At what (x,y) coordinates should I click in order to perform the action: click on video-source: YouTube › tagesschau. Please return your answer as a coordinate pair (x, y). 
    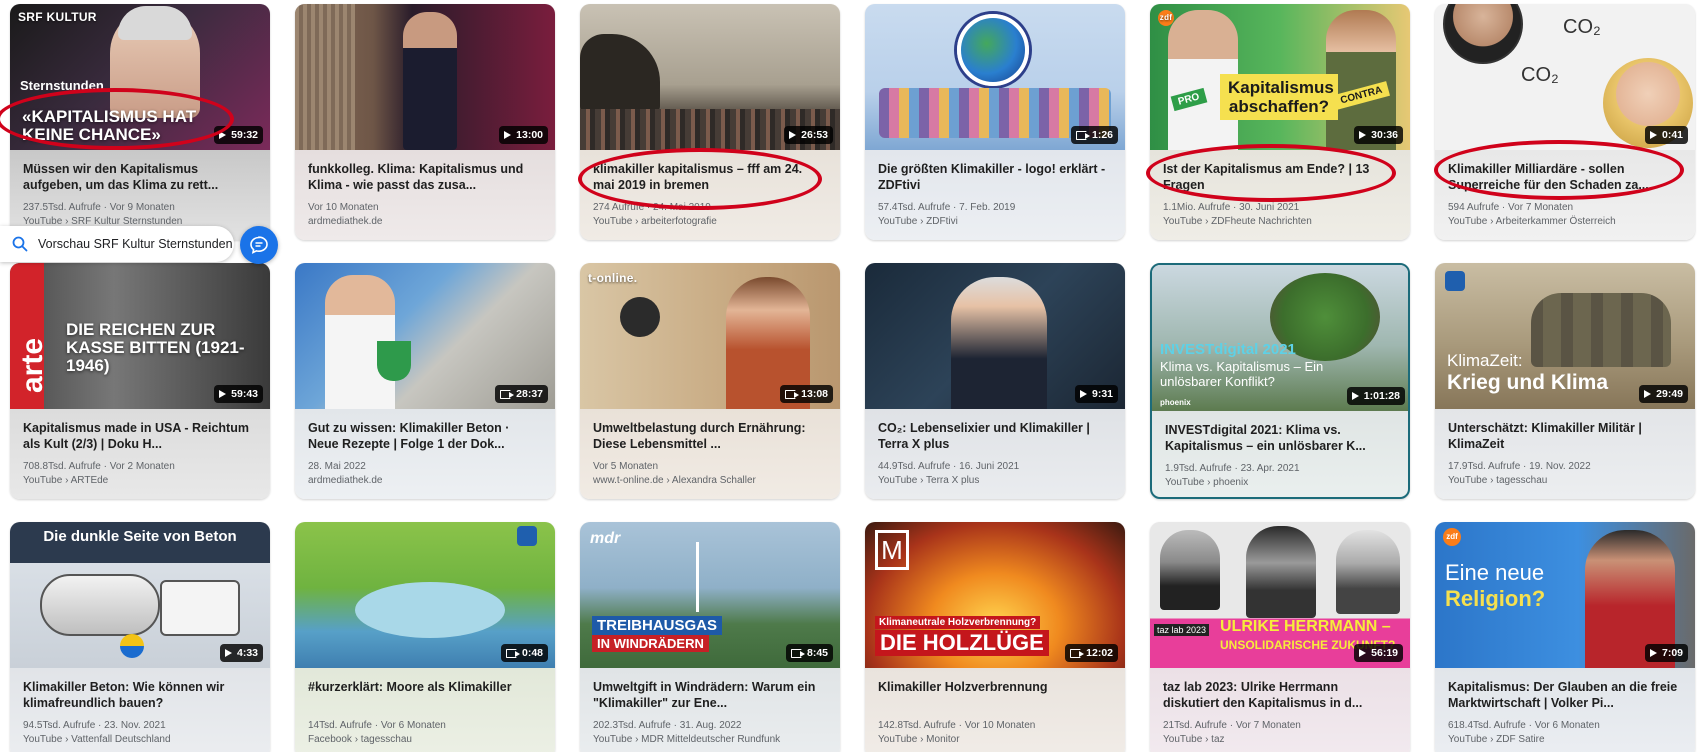
    Looking at the image, I should click on (1498, 480).